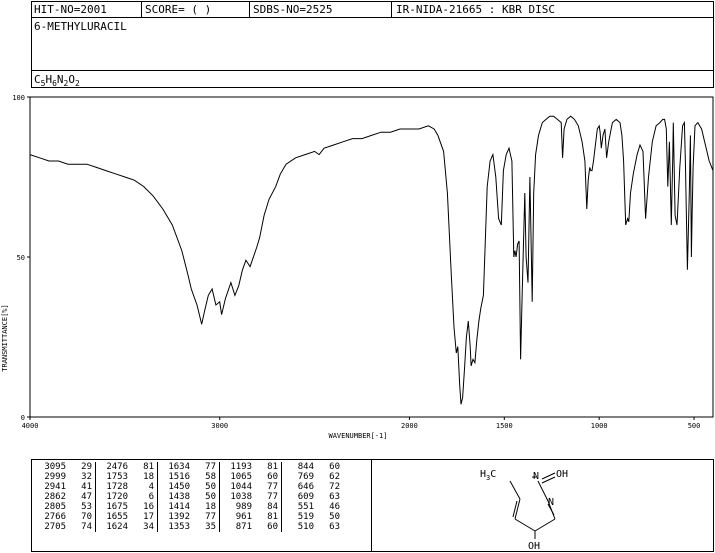 Image resolution: width=715 pixels, height=553 pixels. What do you see at coordinates (117, 527) in the screenshot?
I see `peak-wavenumber: 1624` at bounding box center [117, 527].